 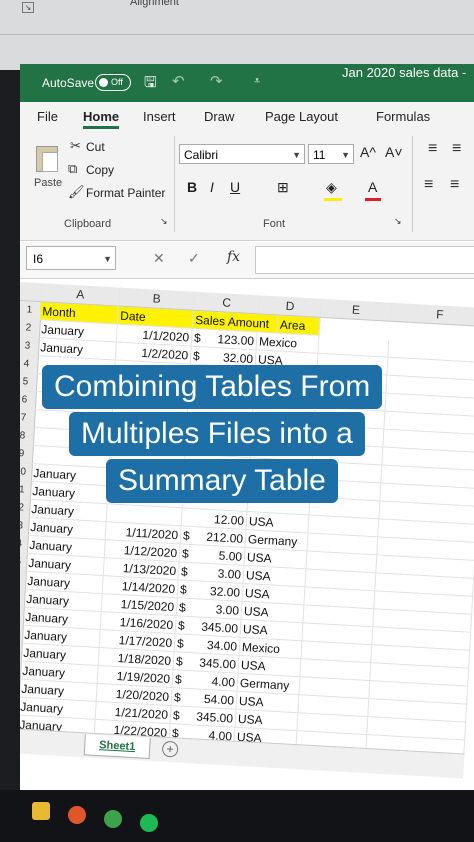 What do you see at coordinates (364, 260) in the screenshot?
I see `formula-input` at bounding box center [364, 260].